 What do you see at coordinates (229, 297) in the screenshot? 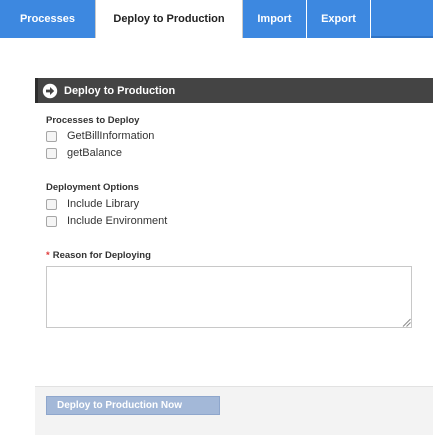
I see `reason-textarea` at bounding box center [229, 297].